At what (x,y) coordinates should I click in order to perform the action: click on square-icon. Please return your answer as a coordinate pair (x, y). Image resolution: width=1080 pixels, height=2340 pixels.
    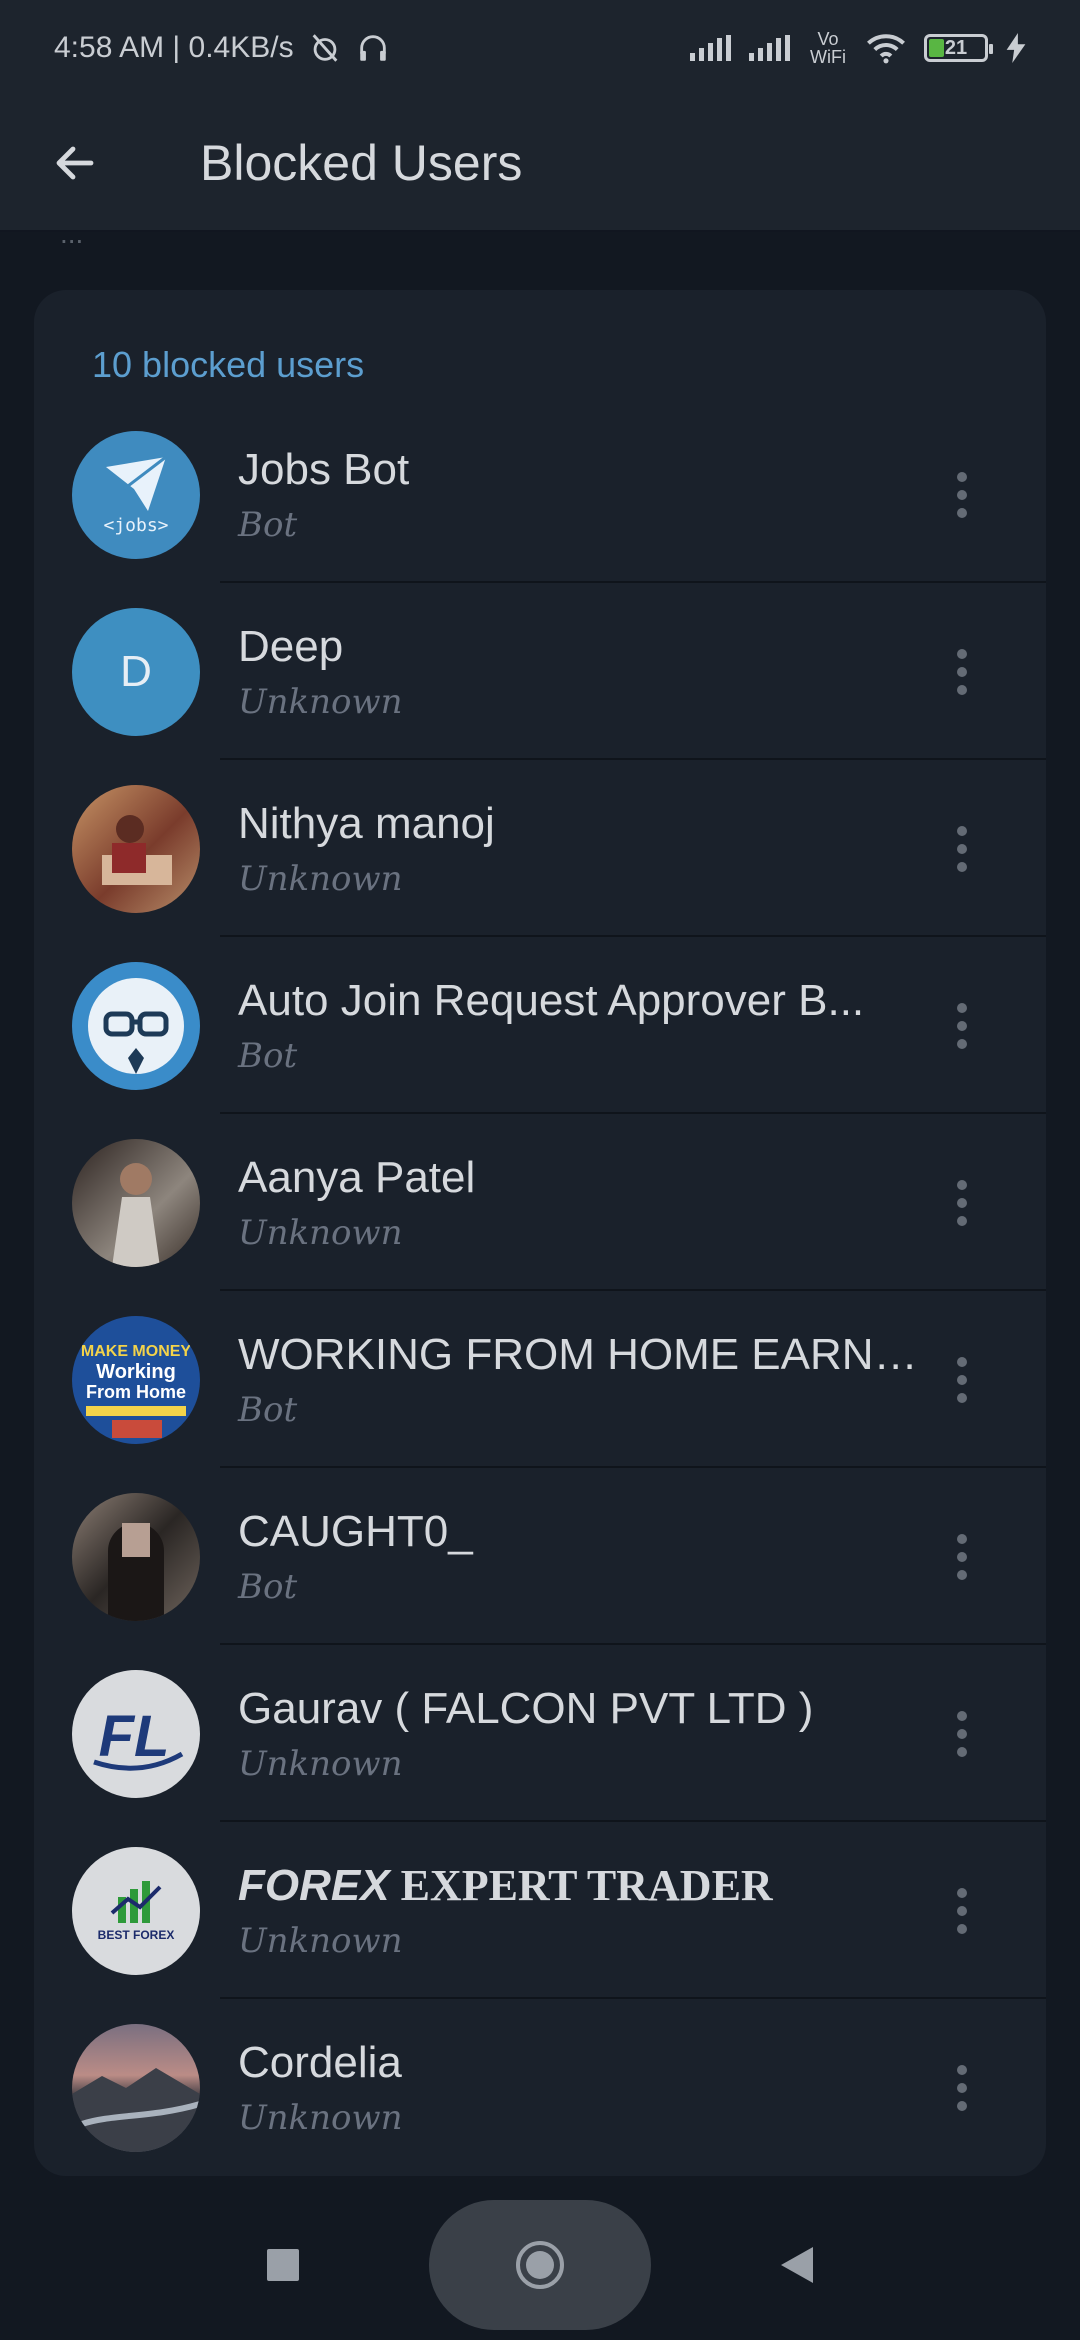
    Looking at the image, I should click on (283, 2265).